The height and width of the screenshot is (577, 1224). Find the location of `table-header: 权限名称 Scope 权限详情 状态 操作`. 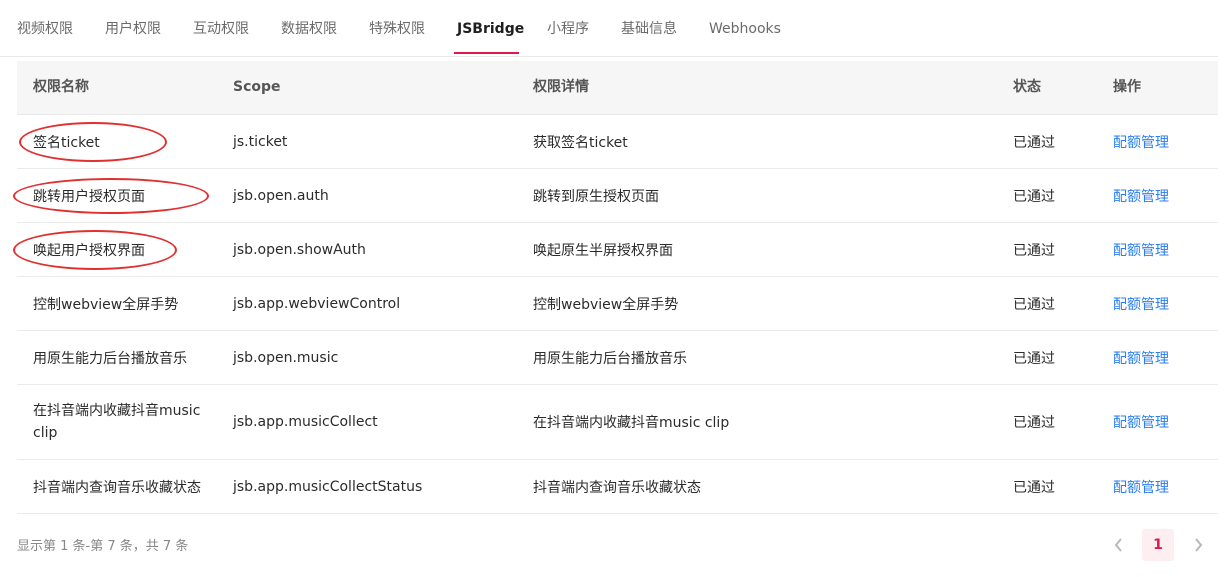

table-header: 权限名称 Scope 权限详情 状态 操作 is located at coordinates (617, 88).